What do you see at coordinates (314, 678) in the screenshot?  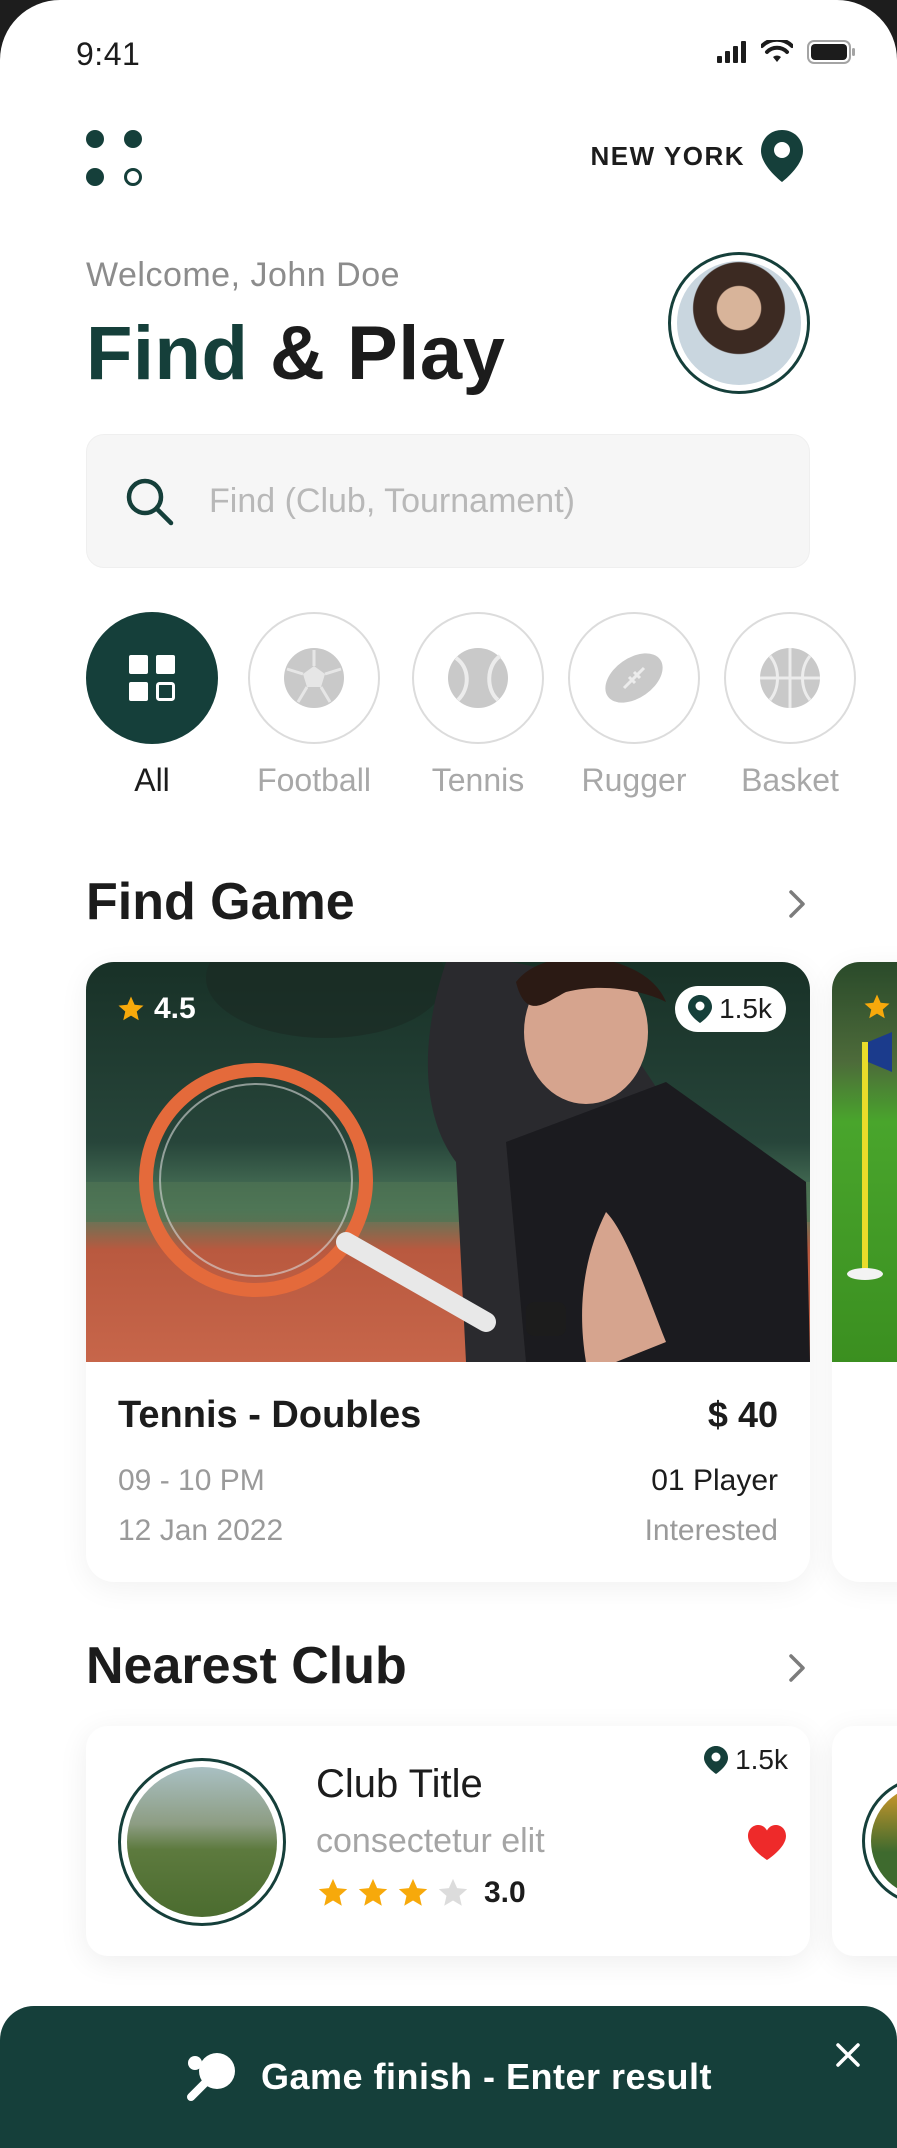 I see `football-icon` at bounding box center [314, 678].